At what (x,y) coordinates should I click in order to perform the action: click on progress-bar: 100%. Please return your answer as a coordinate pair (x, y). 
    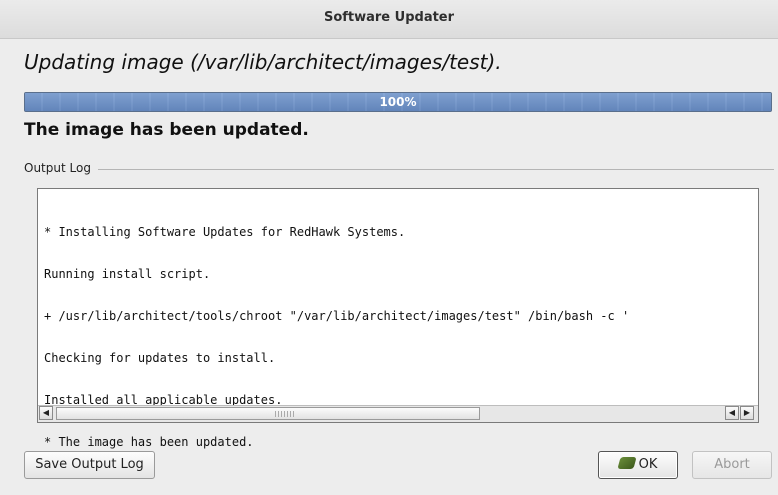
    Looking at the image, I should click on (398, 102).